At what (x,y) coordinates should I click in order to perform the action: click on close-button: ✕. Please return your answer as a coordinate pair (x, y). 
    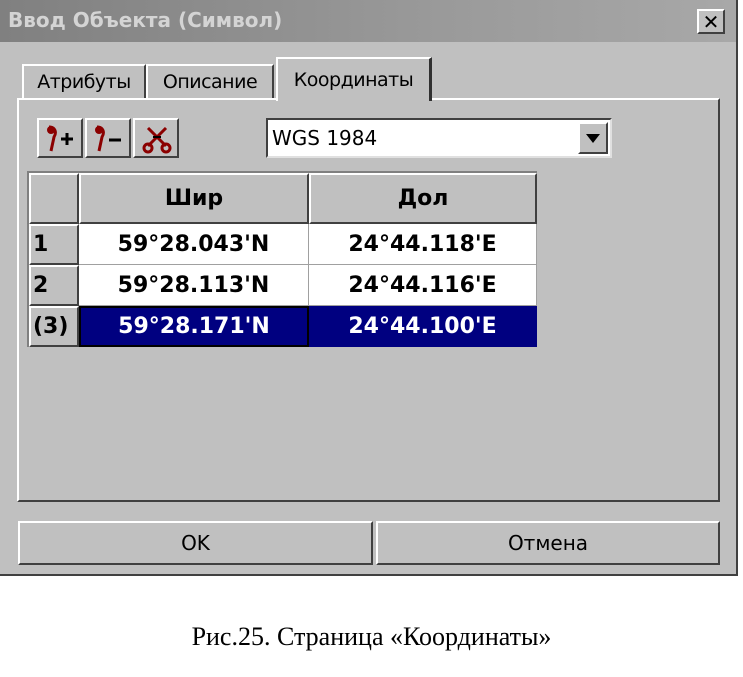
    Looking at the image, I should click on (711, 21).